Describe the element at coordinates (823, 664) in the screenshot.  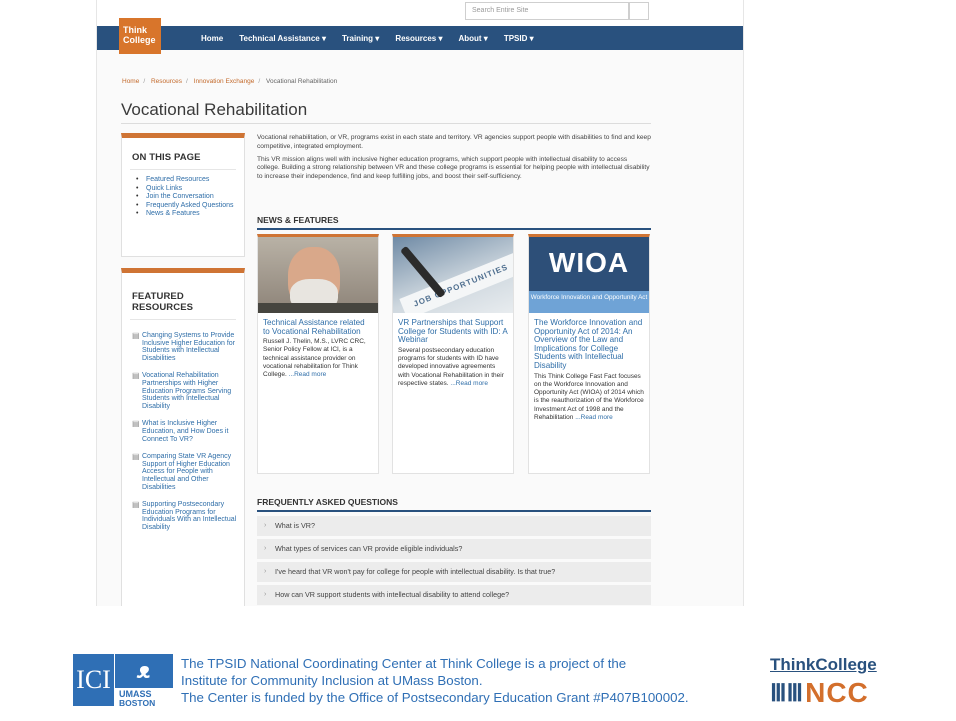
I see `think-college-wordmark: ThinkCollege` at that location.